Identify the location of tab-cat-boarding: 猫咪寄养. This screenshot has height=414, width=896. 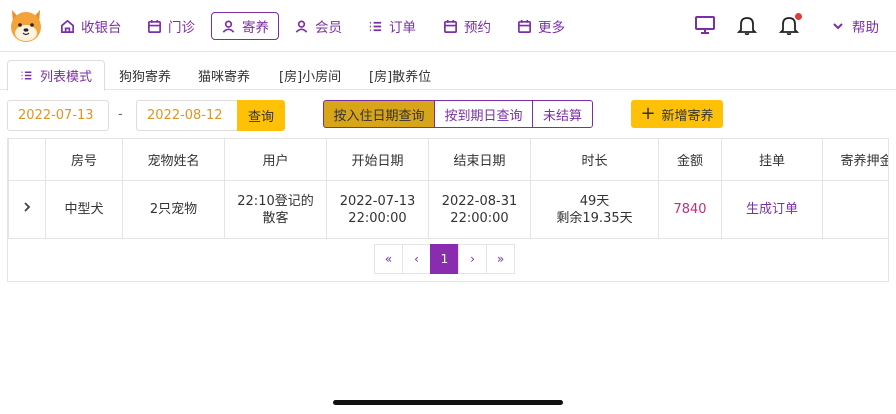
(224, 75).